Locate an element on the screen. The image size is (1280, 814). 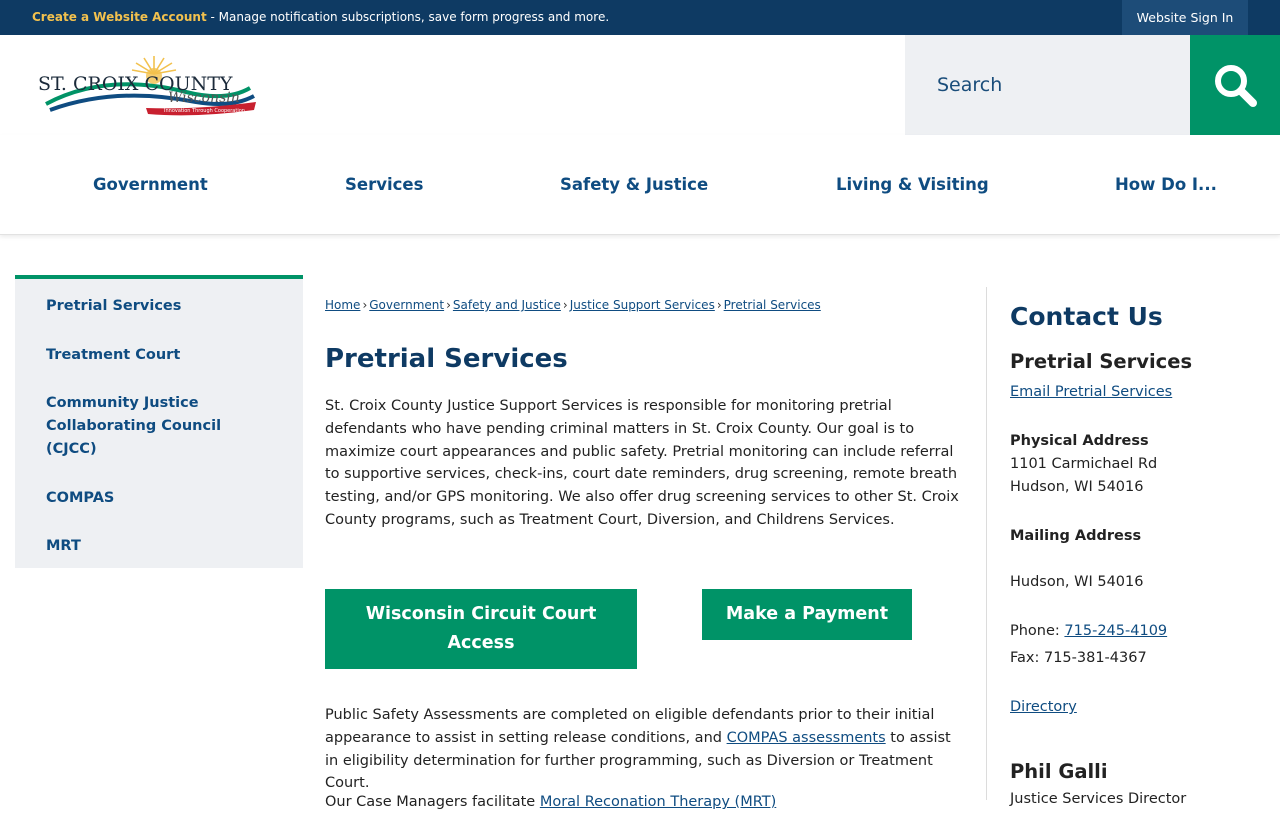
breadcrumb-justice-support: Justice Support Services is located at coordinates (642, 305).